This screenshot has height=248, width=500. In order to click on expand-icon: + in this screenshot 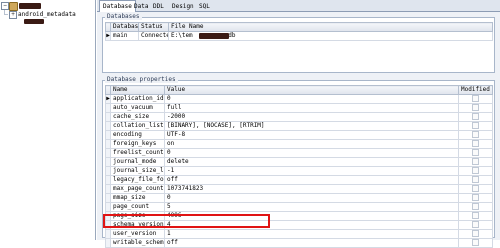, I will do `click(13, 15)`.